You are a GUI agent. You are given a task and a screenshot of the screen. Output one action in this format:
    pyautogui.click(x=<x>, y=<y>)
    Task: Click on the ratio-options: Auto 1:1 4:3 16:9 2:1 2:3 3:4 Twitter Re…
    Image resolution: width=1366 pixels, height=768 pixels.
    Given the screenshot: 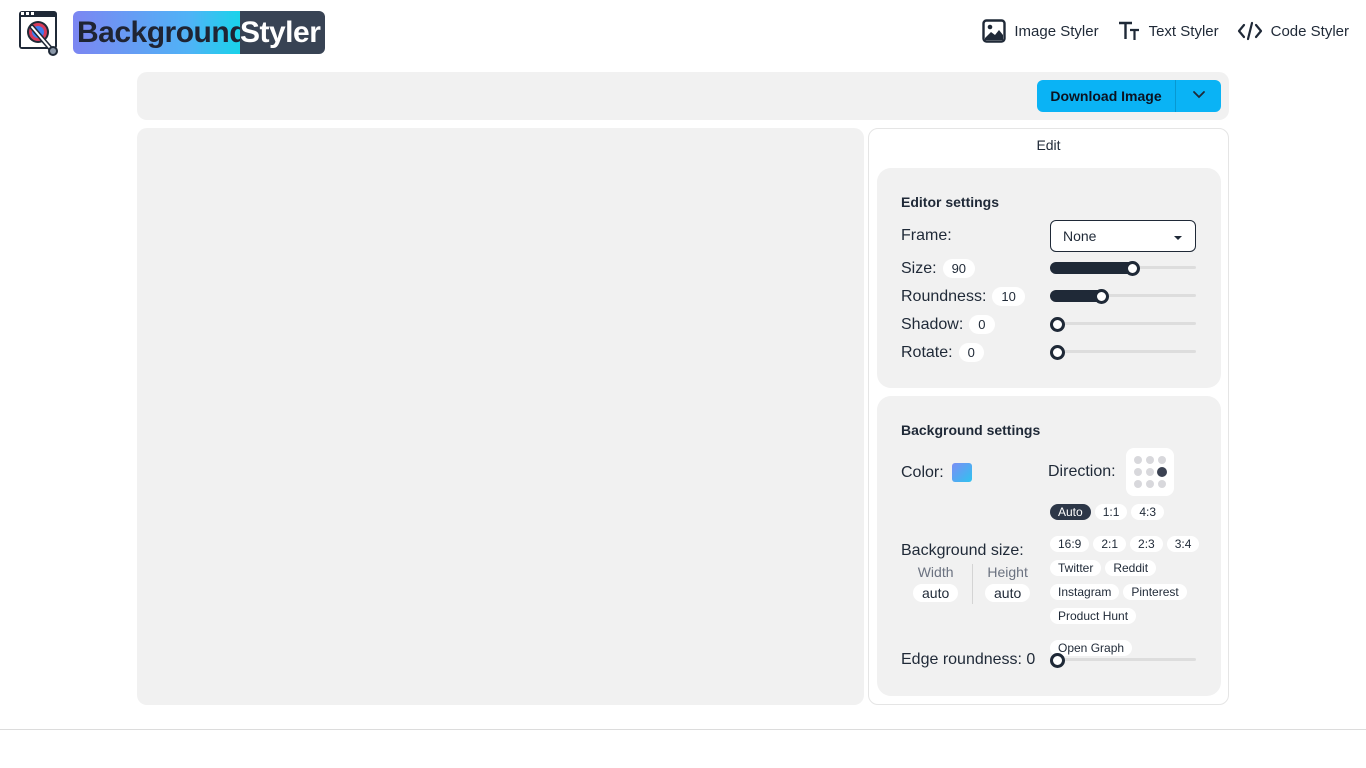 What is the action you would take?
    pyautogui.click(x=1125, y=580)
    